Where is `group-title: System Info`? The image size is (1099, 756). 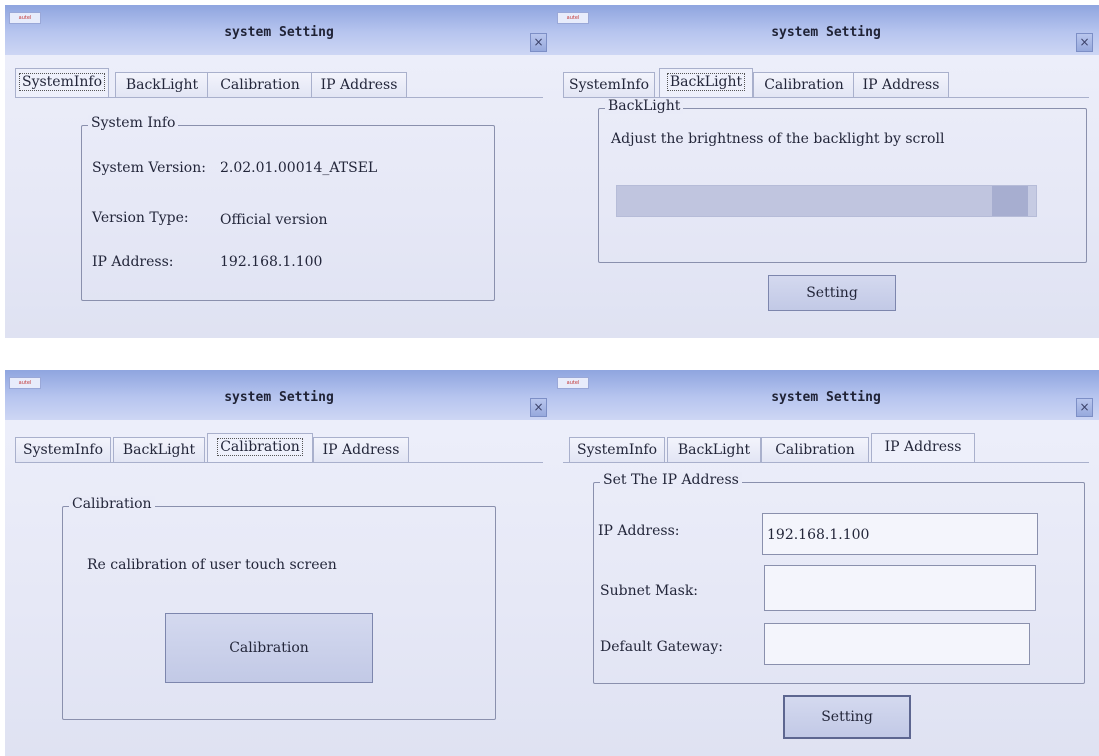
group-title: System Info is located at coordinates (133, 123).